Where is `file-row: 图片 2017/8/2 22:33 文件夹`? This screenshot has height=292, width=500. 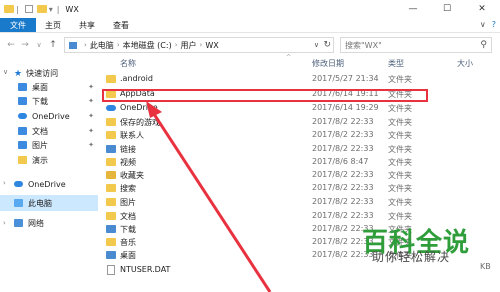 file-row: 图片 2017/8/2 22:33 文件夹 is located at coordinates (299, 202).